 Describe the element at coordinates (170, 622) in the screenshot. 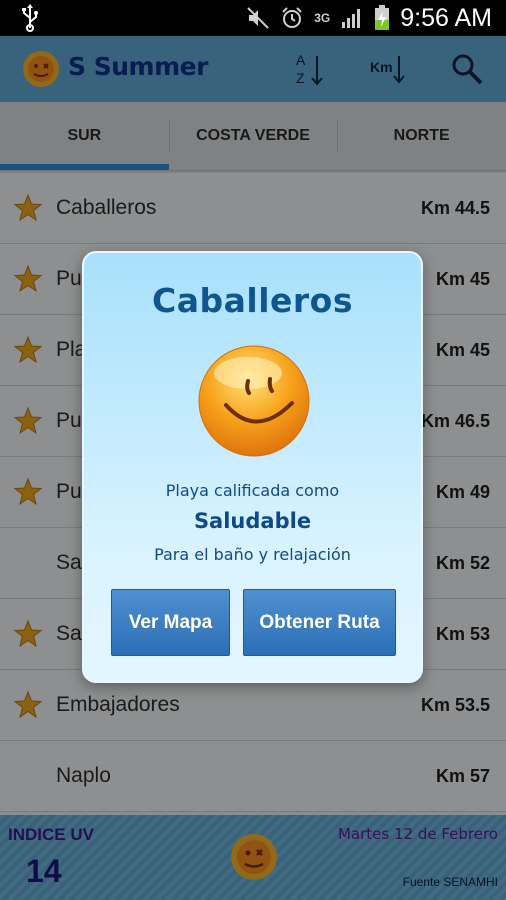

I see `view-map-button: Ver Mapa` at that location.